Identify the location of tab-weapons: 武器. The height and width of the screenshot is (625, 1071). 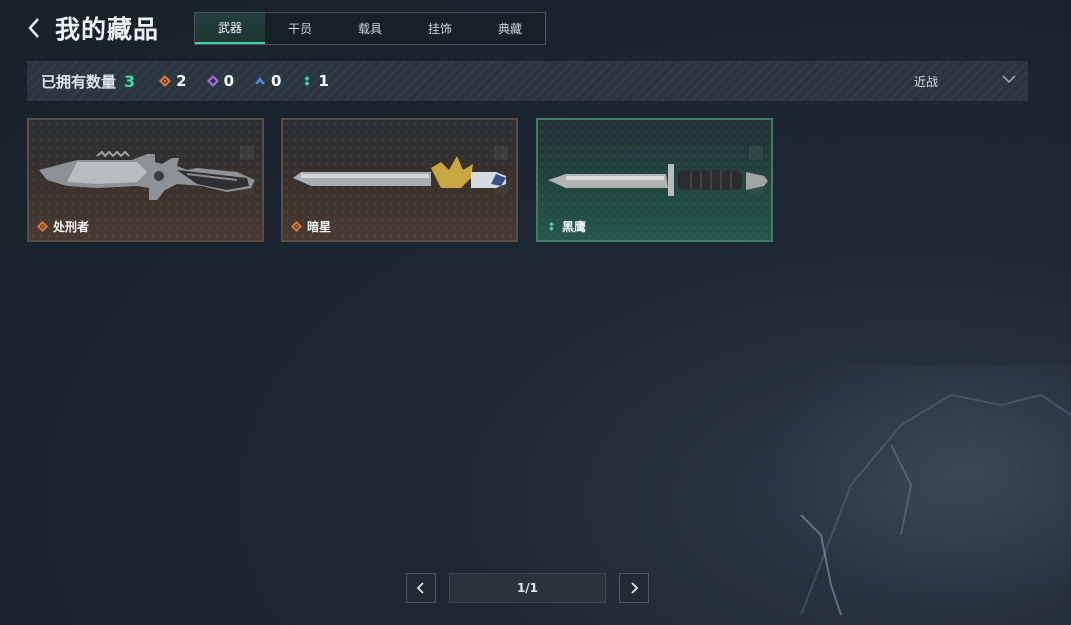
(230, 28).